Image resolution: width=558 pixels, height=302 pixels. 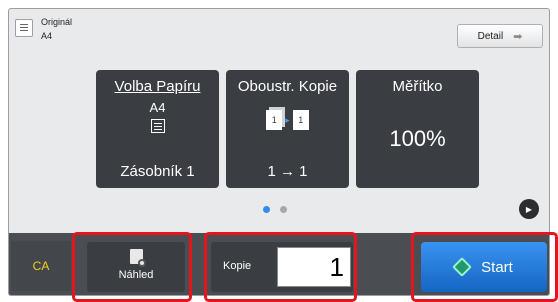 What do you see at coordinates (287, 171) in the screenshot?
I see `duplex-value: 1 → 1` at bounding box center [287, 171].